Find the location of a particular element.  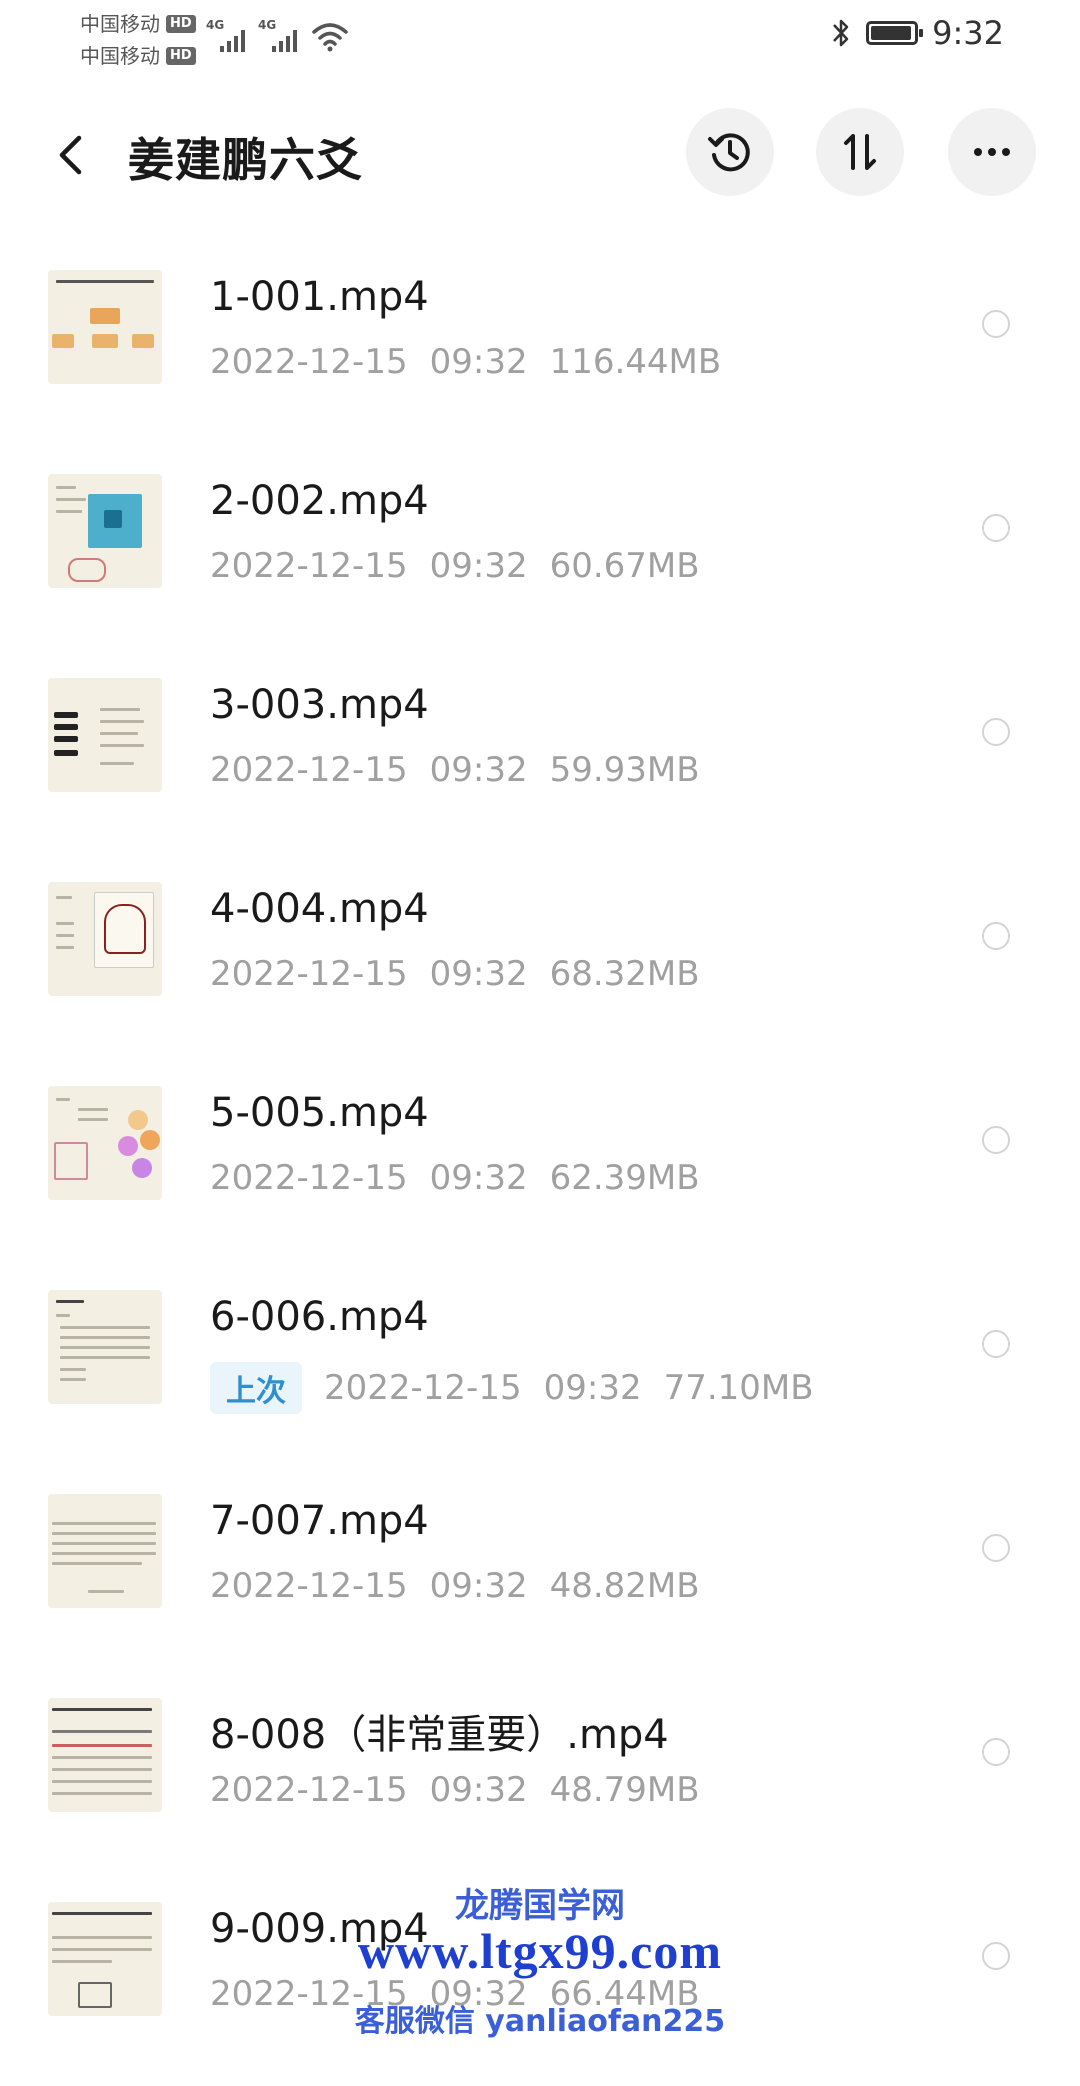

file-row: 7-007.mp4 2022-12-15 09:32 48.82MB is located at coordinates (540, 1576).